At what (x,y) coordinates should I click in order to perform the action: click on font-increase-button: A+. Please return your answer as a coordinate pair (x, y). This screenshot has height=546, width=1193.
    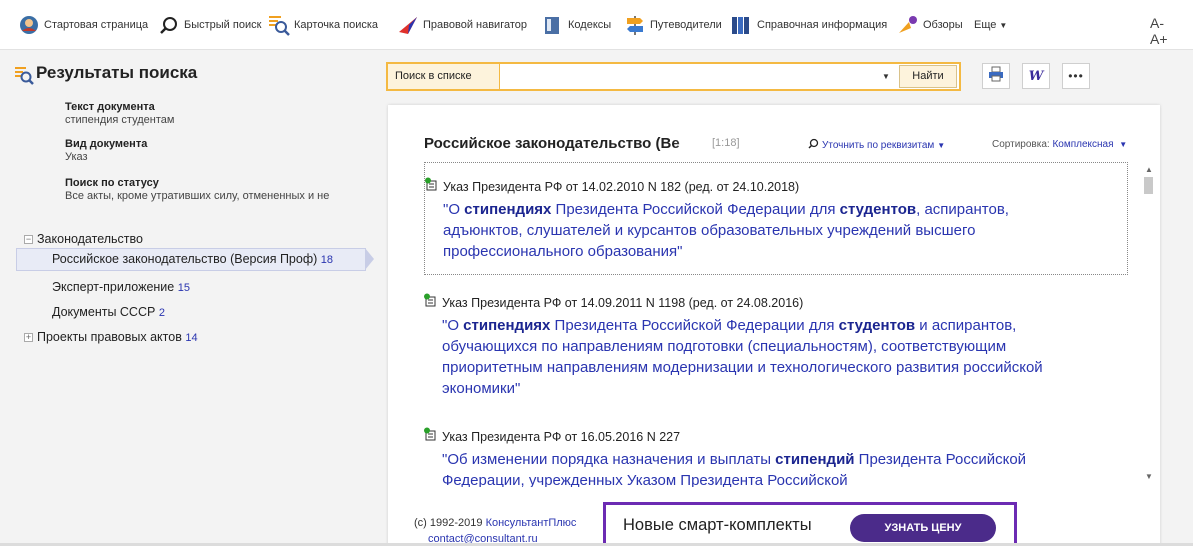
    Looking at the image, I should click on (1159, 39).